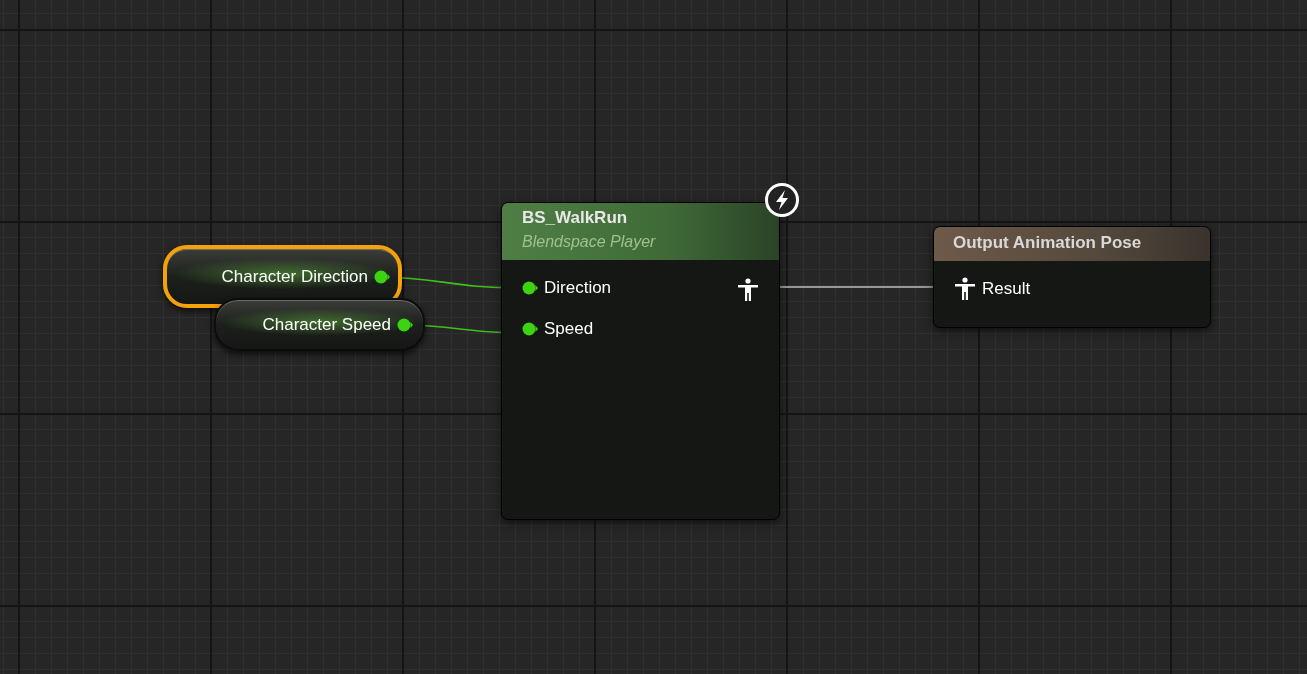  I want to click on node-title: BS_WalkRun, so click(575, 218).